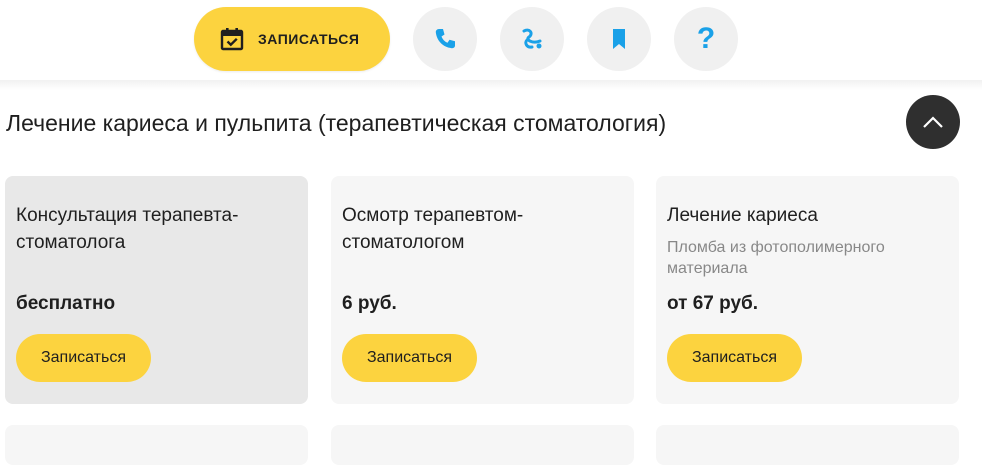  I want to click on call-button, so click(445, 39).